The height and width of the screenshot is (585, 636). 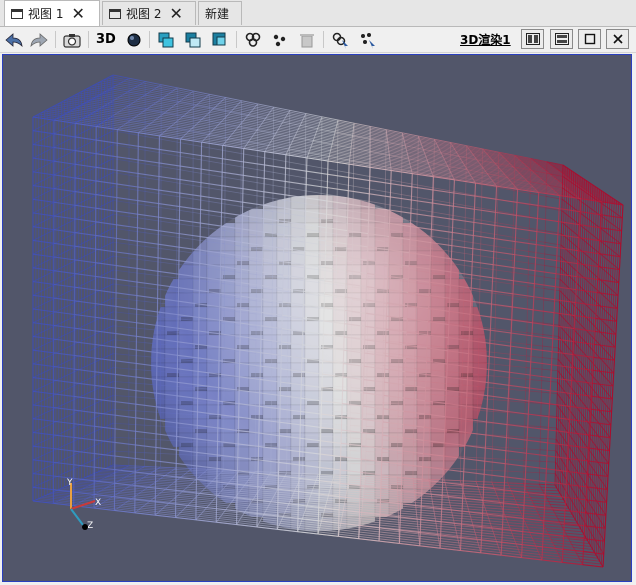 I want to click on select-points-polygon-icon, so click(x=279, y=40).